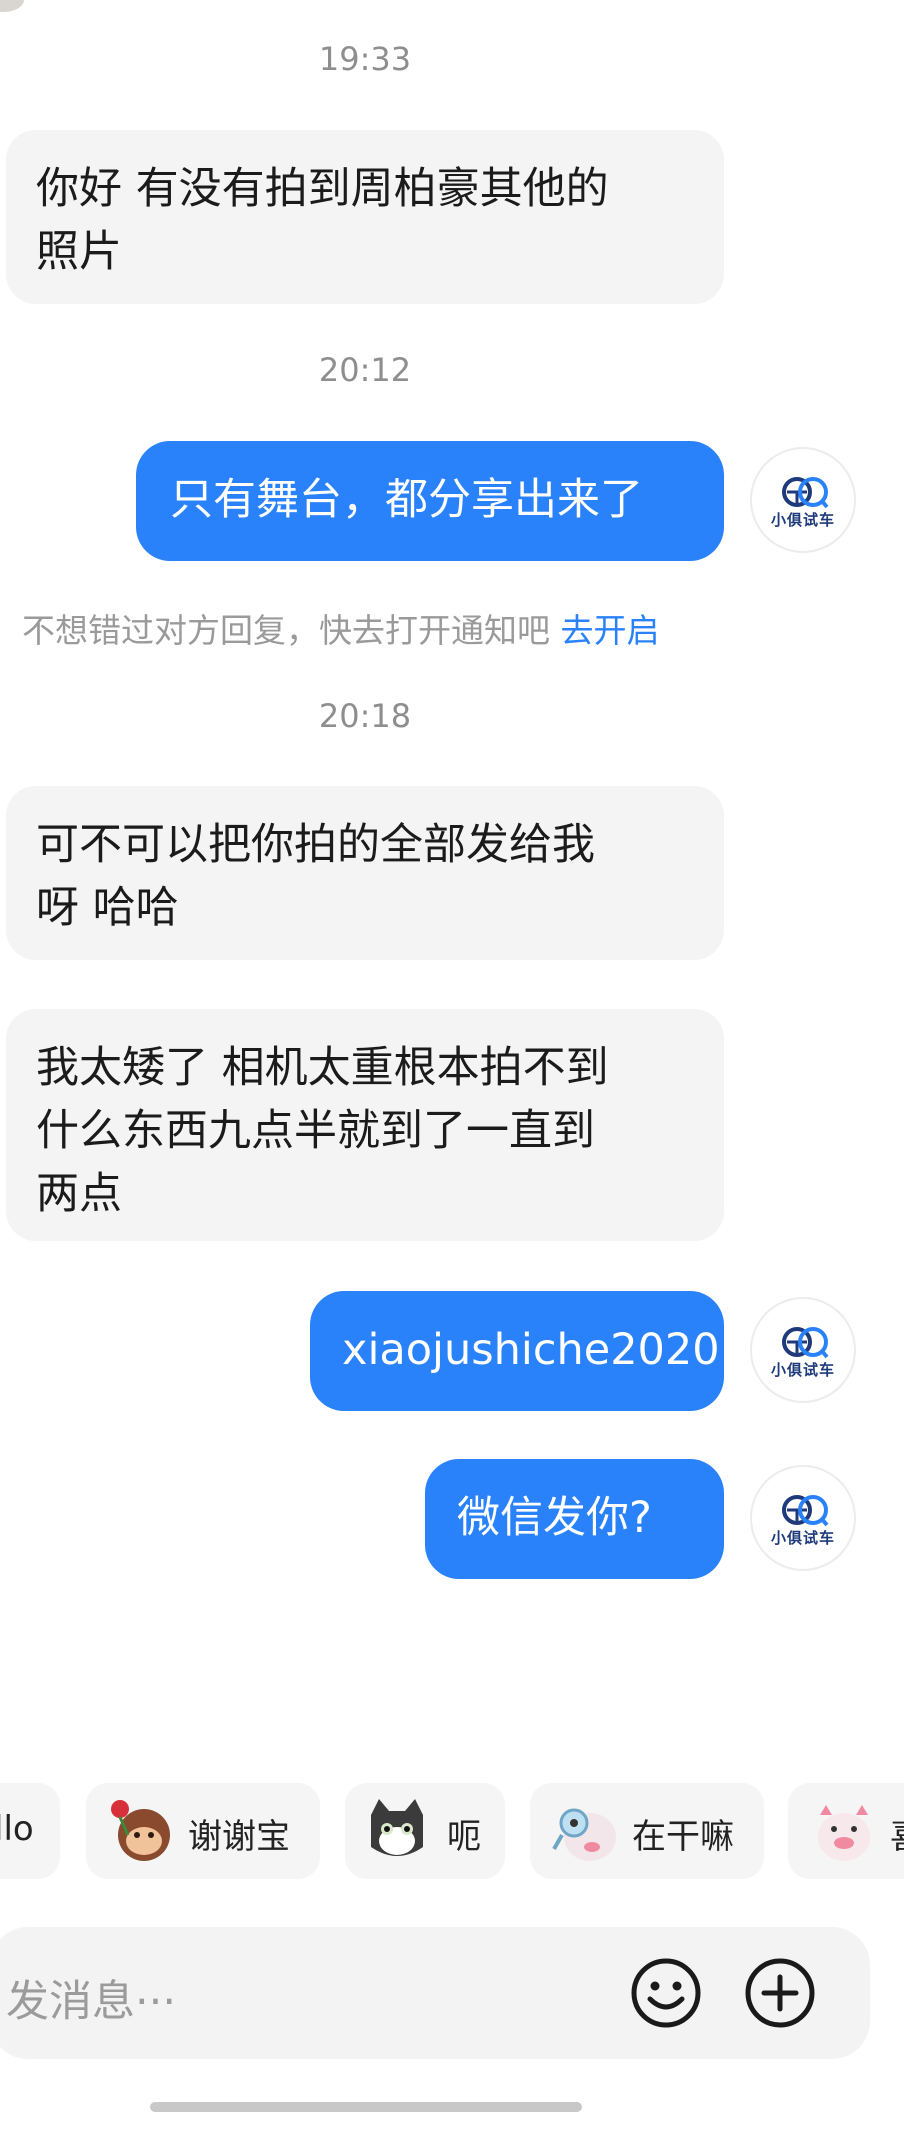 The height and width of the screenshot is (2136, 904). I want to click on message-input: 发消息···, so click(91, 1998).